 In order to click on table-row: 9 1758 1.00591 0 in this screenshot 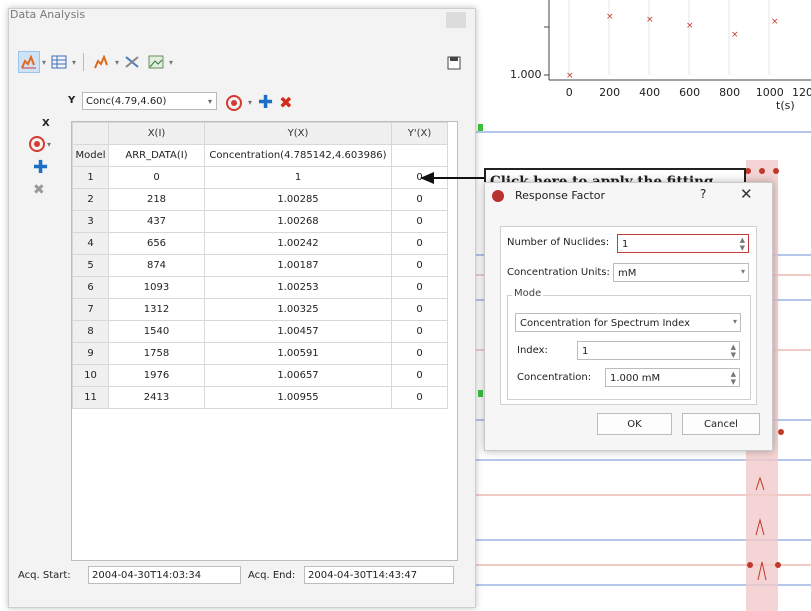, I will do `click(260, 353)`.